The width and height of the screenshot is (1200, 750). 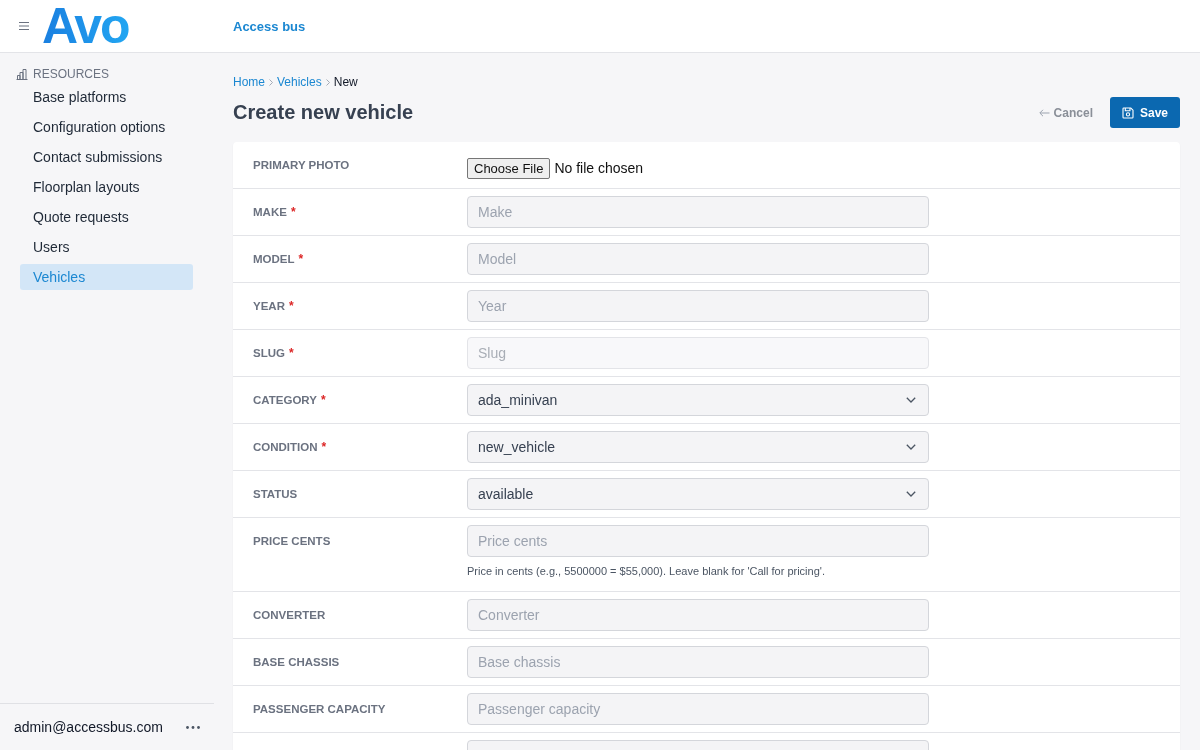 What do you see at coordinates (289, 615) in the screenshot?
I see `field-label: CONVERTER` at bounding box center [289, 615].